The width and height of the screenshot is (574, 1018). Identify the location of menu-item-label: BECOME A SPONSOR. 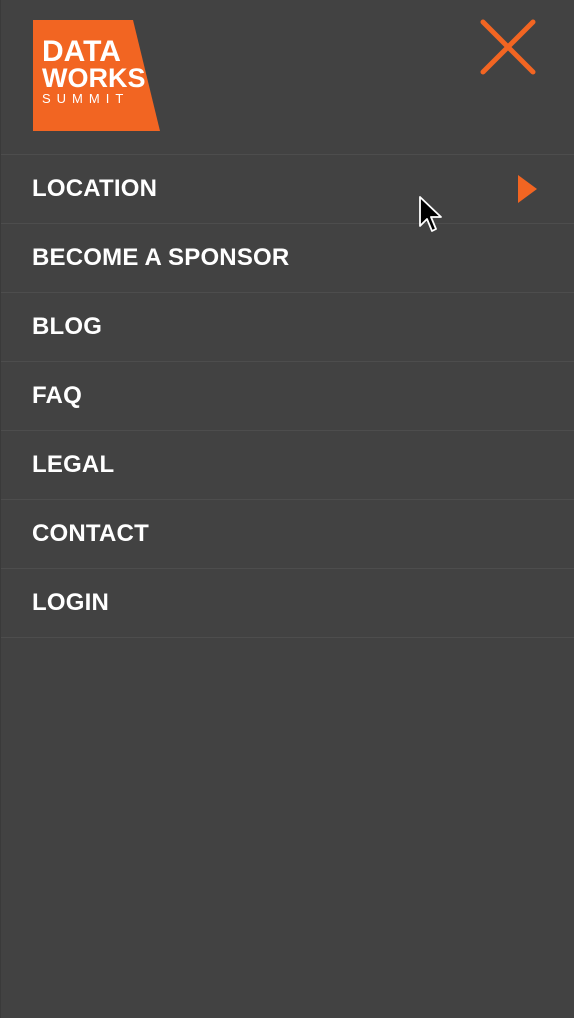
(161, 257).